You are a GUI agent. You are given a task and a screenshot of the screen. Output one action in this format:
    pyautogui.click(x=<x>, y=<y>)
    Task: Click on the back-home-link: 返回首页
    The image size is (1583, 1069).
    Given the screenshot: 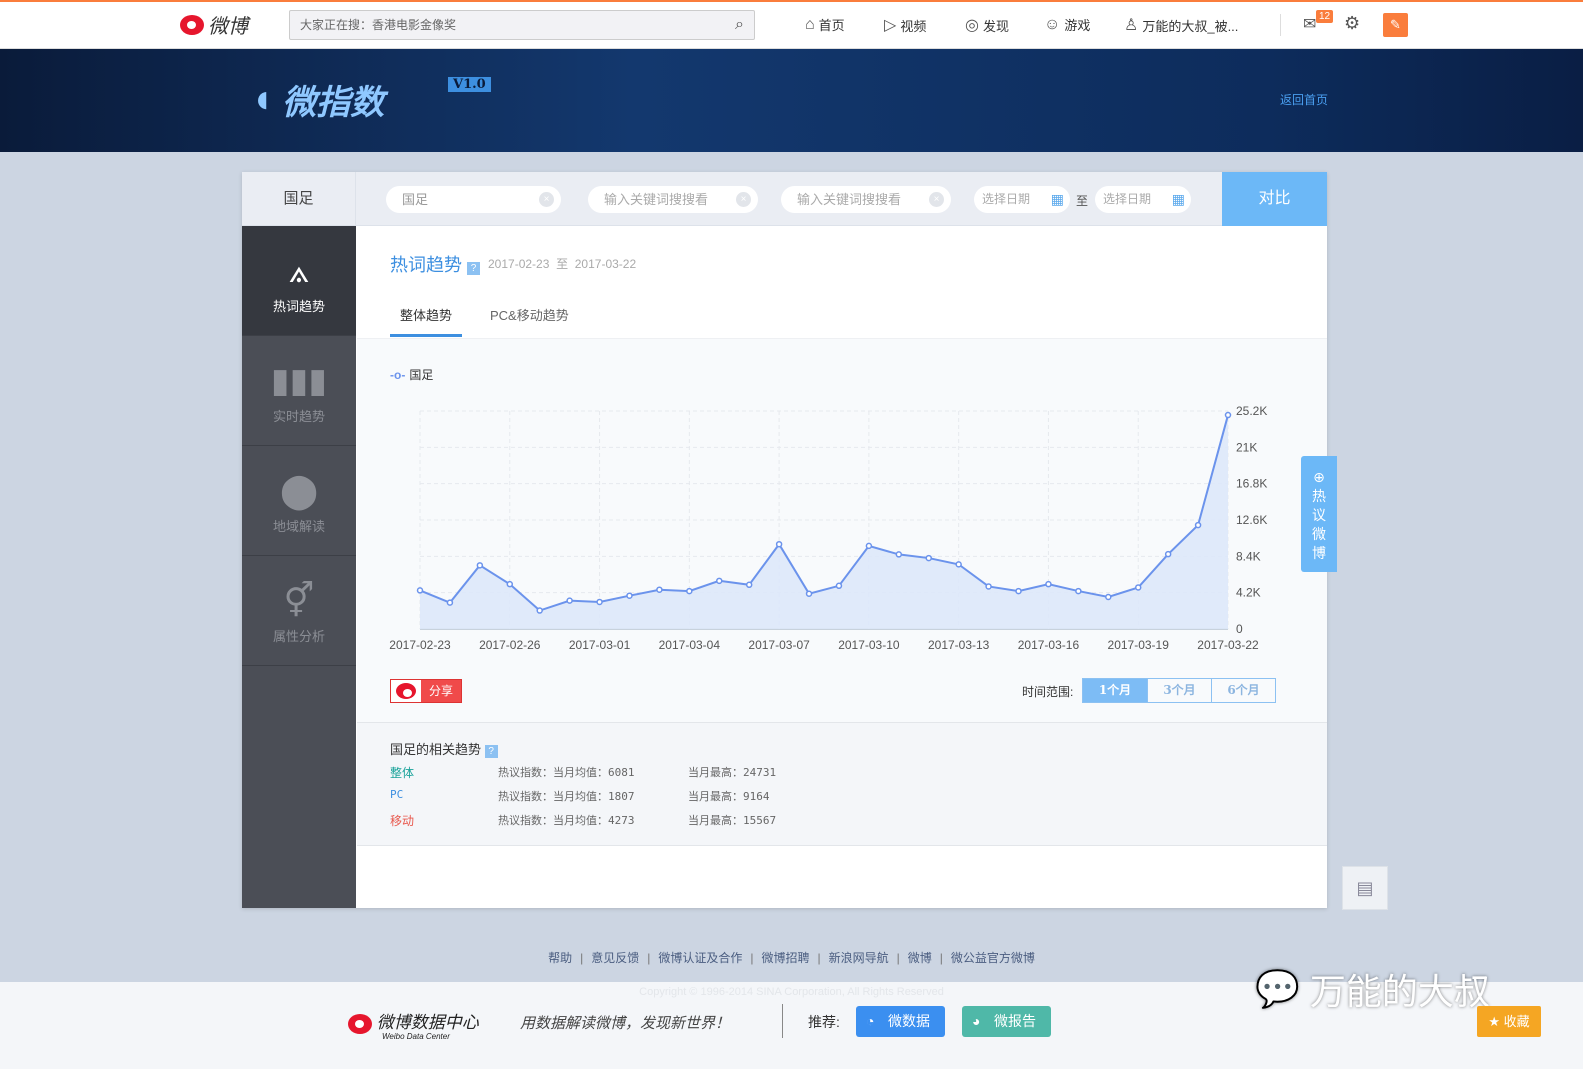 What is the action you would take?
    pyautogui.click(x=1304, y=99)
    